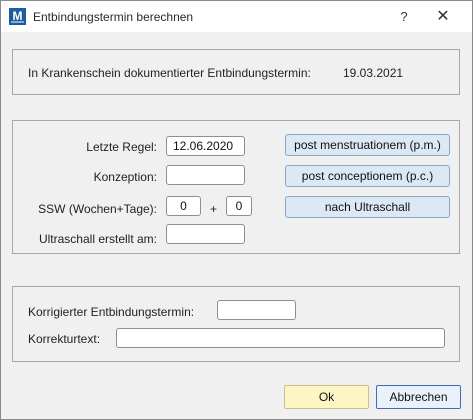 This screenshot has width=473, height=420. I want to click on documented-date-value: 19.03.2021, so click(373, 73).